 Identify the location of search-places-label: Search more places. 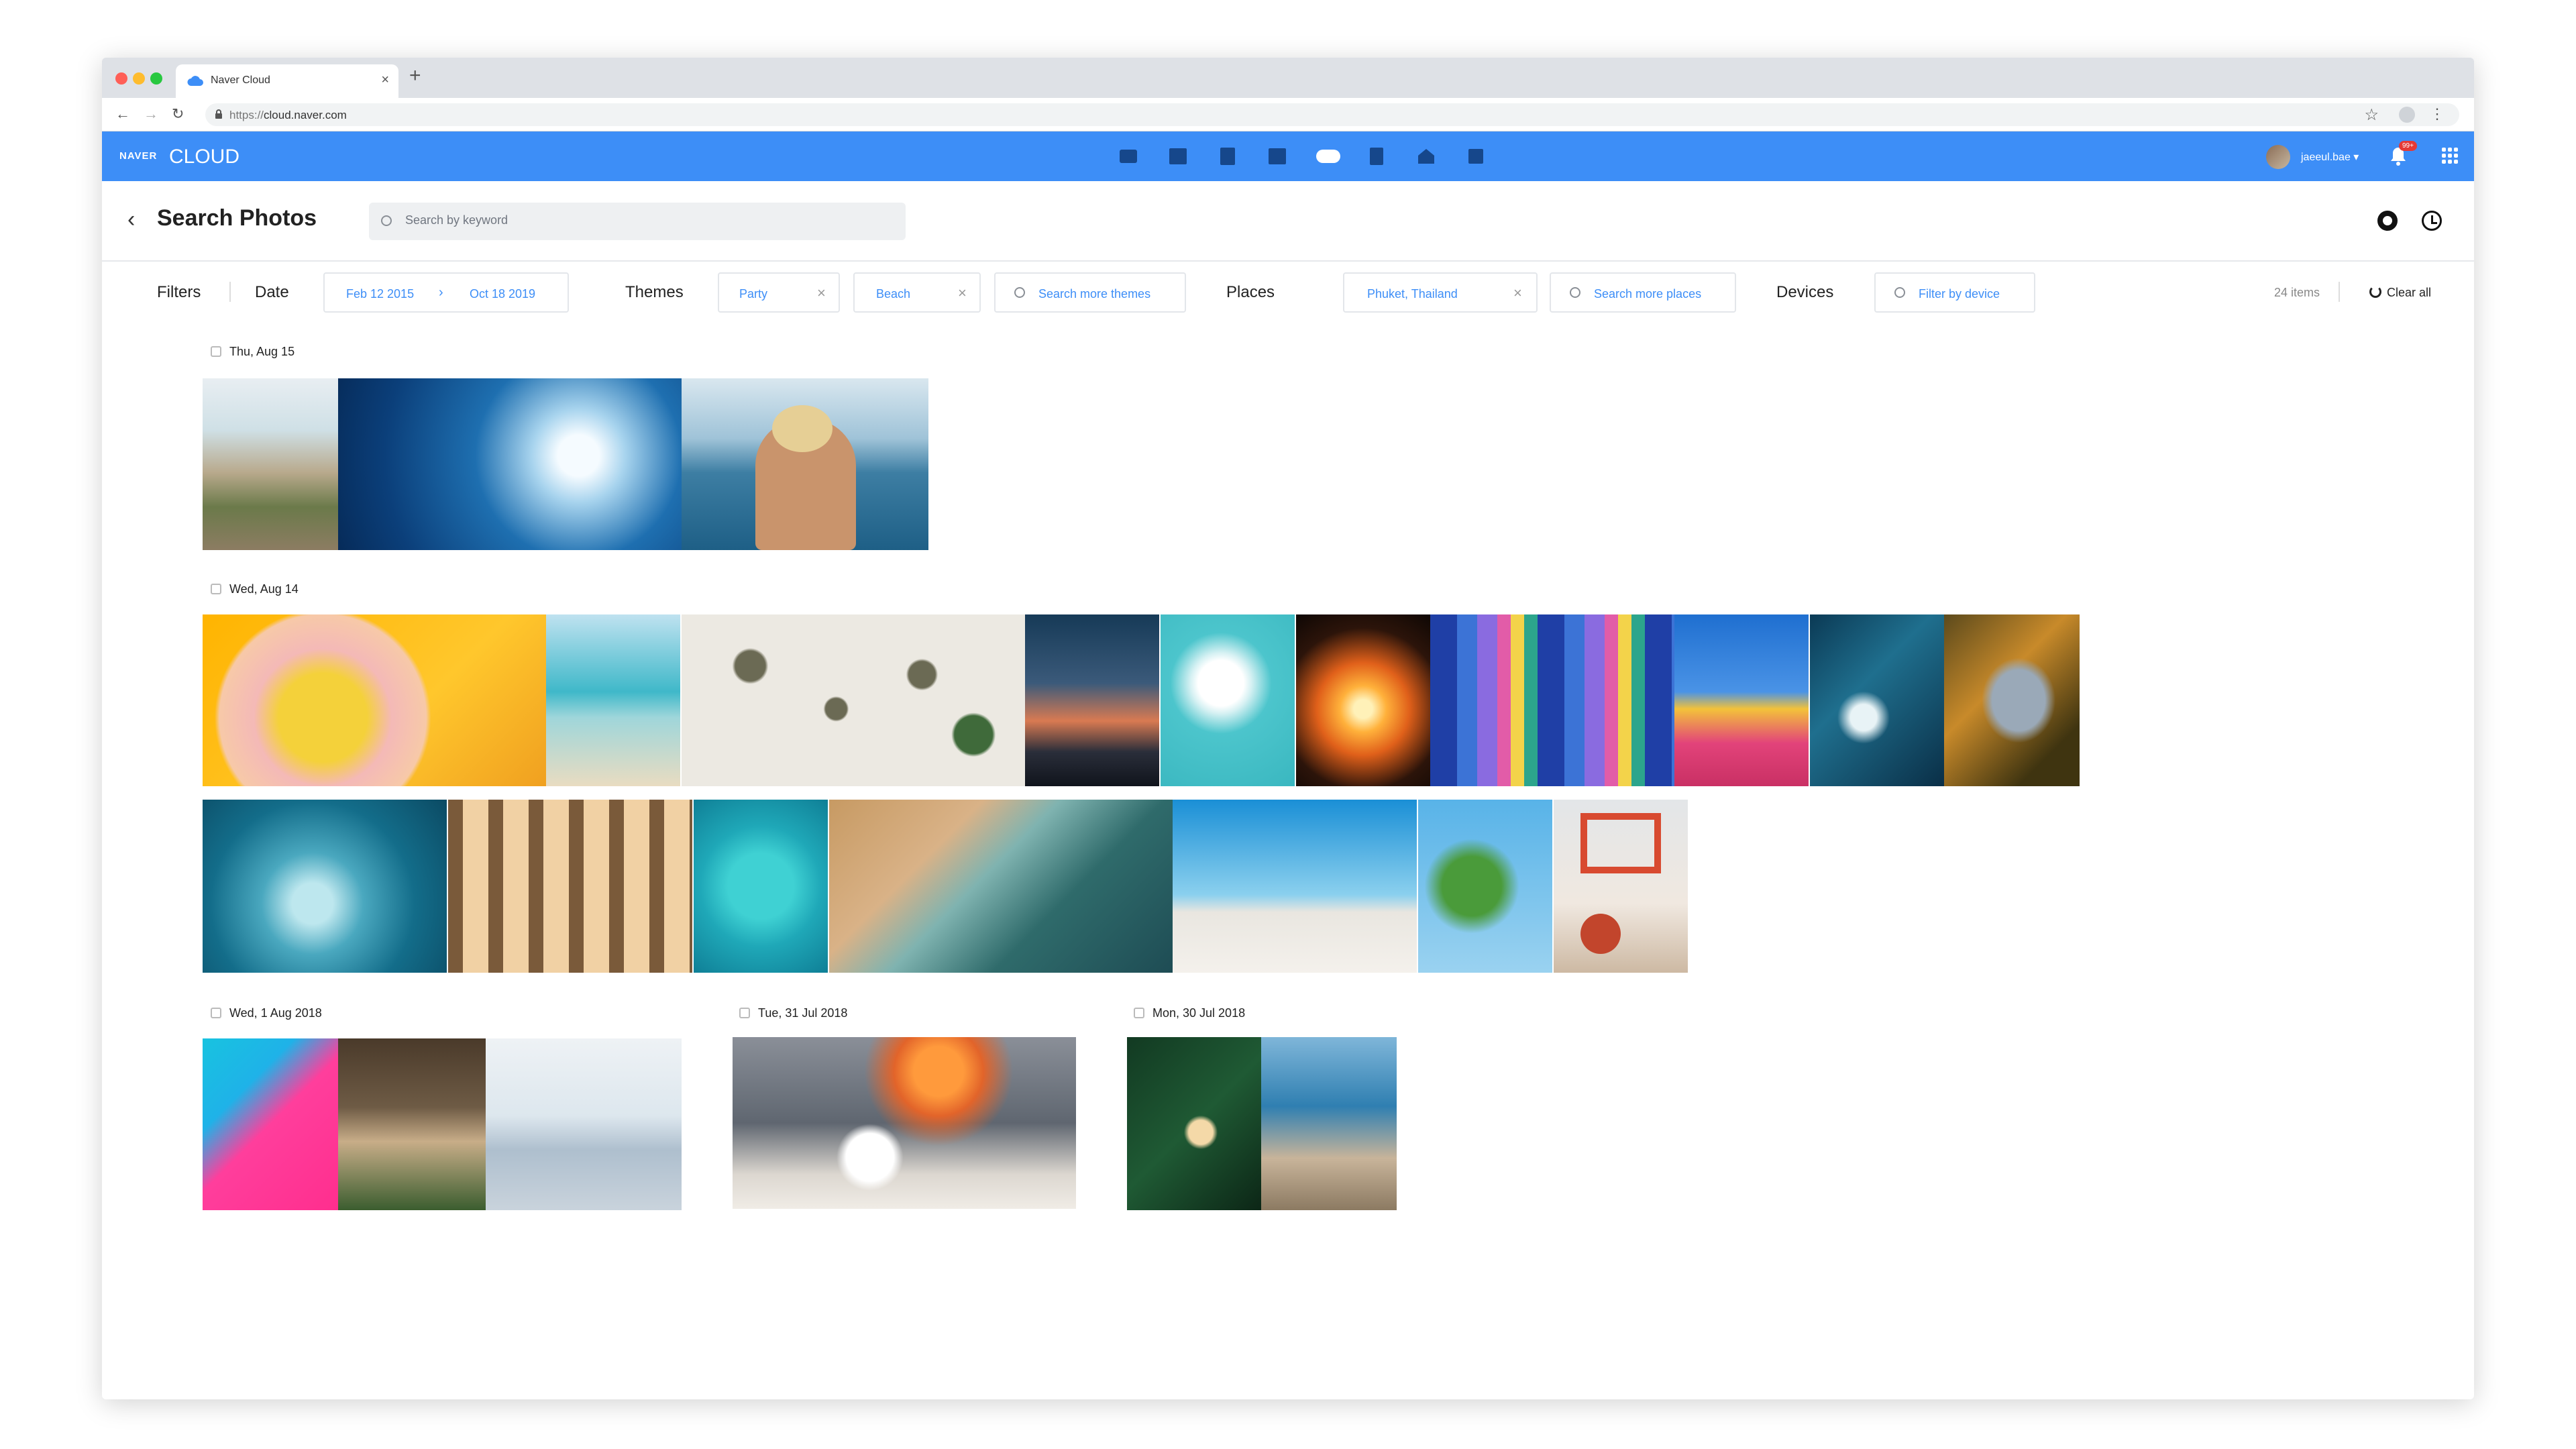
(1648, 294).